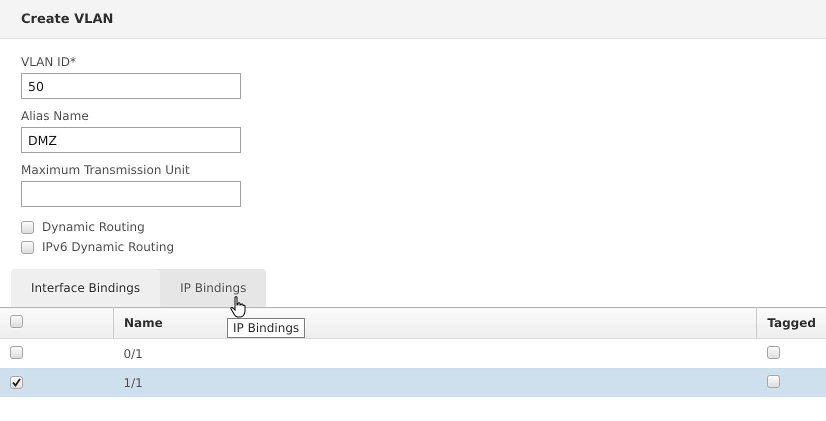 Image resolution: width=826 pixels, height=421 pixels. I want to click on input-field: DMZ, so click(131, 140).